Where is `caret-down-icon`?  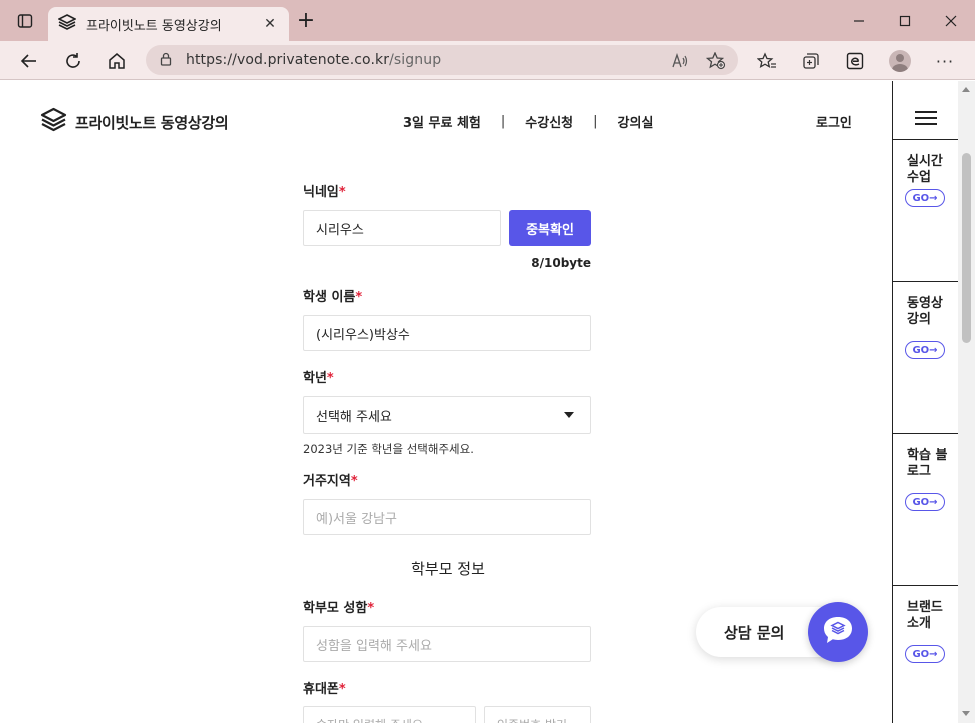 caret-down-icon is located at coordinates (569, 415).